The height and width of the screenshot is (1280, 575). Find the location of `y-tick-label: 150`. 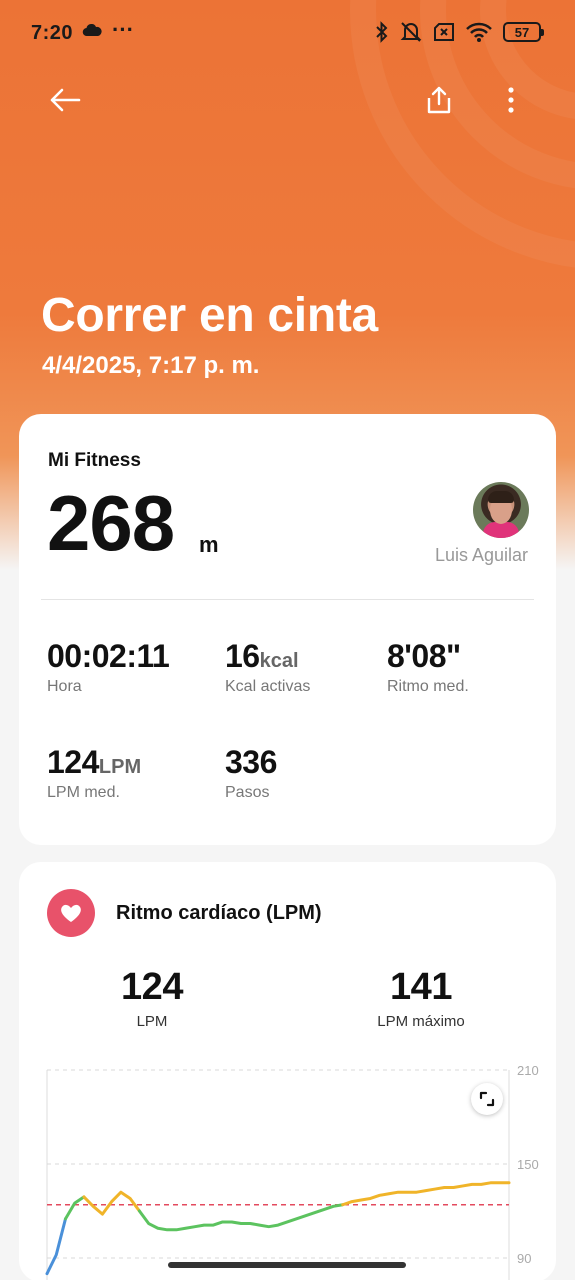

y-tick-label: 150 is located at coordinates (528, 1164).